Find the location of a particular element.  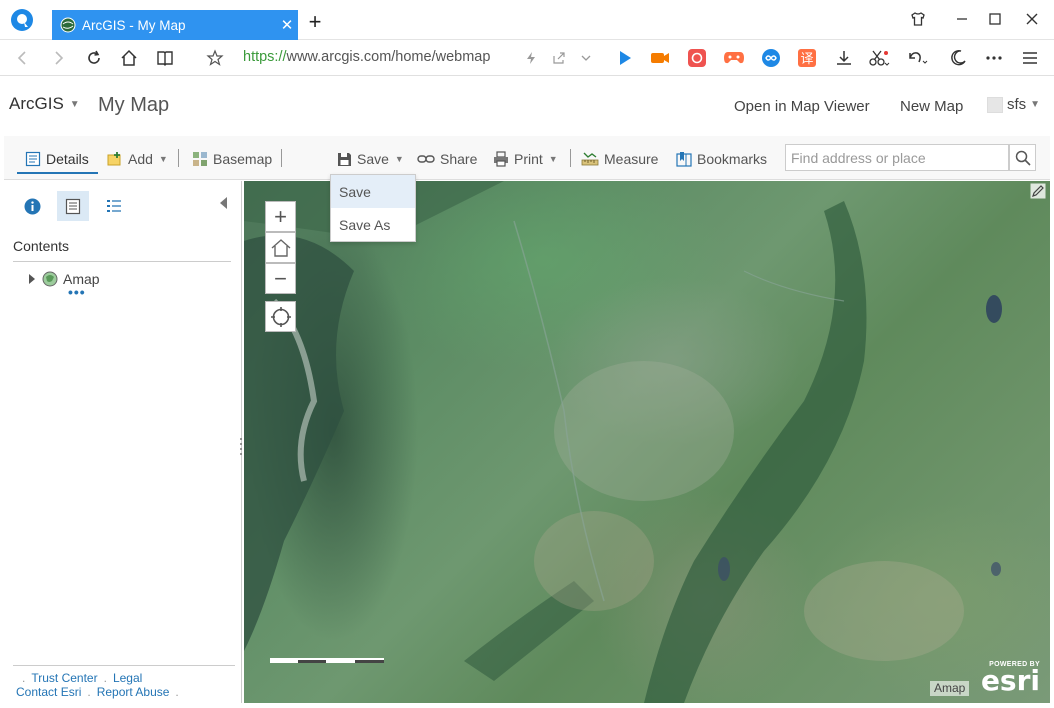

open-in-map-viewer-link: Open in Map Viewer is located at coordinates (802, 106).